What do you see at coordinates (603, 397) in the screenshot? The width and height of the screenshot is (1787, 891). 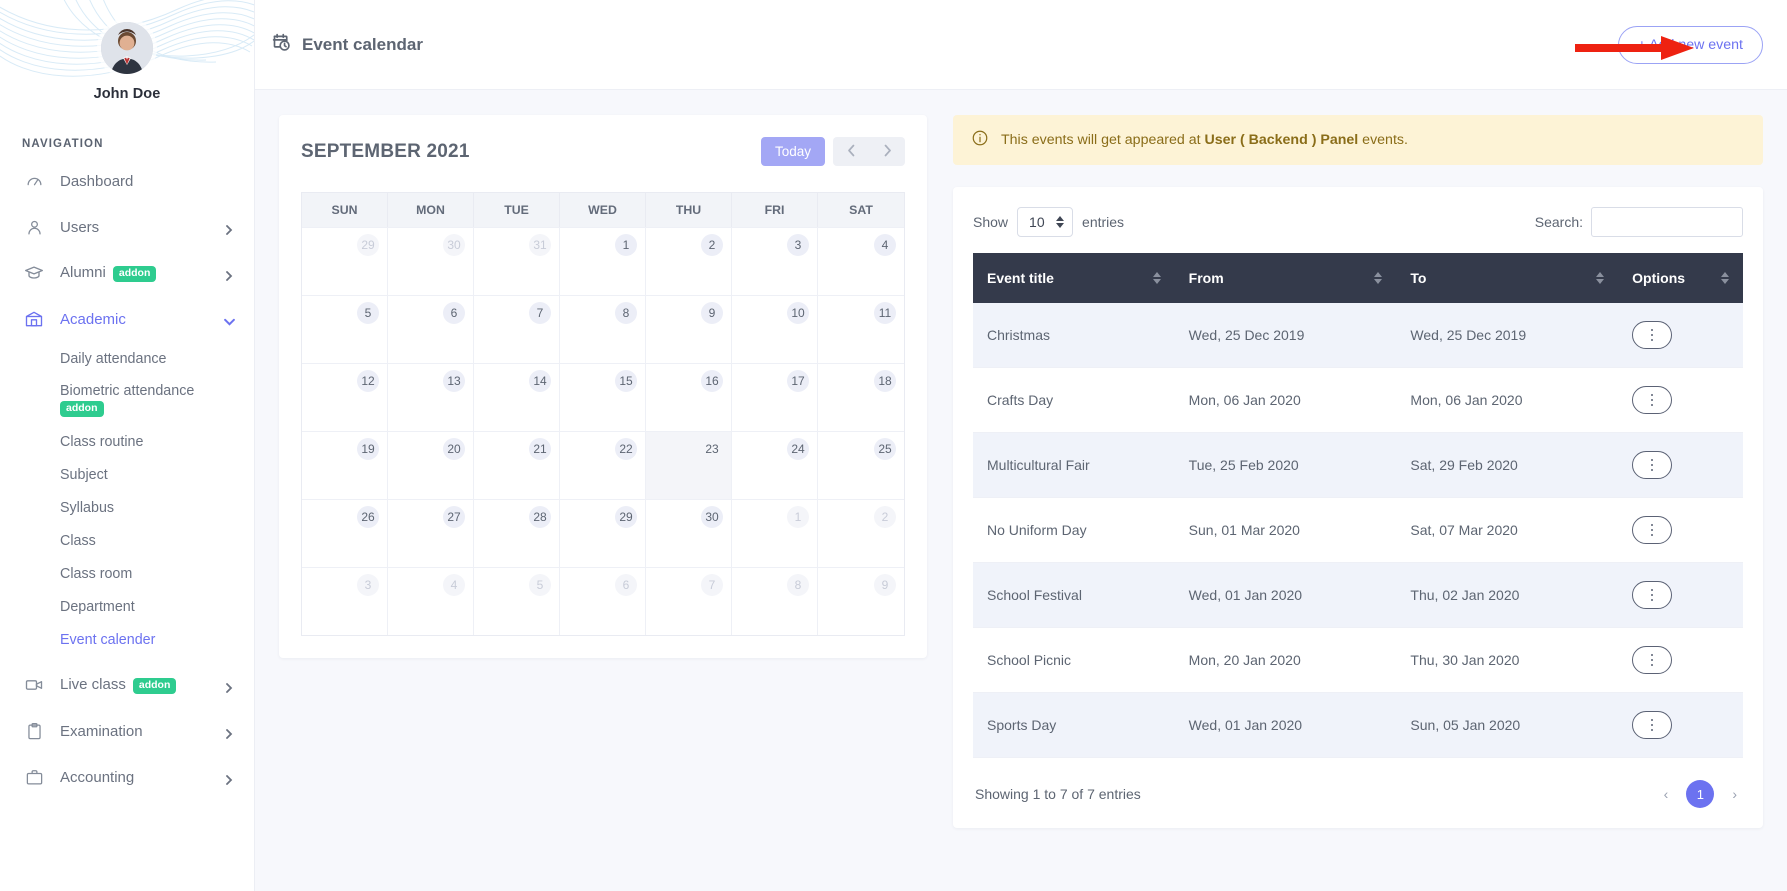 I see `calendar-day-cell: 15` at bounding box center [603, 397].